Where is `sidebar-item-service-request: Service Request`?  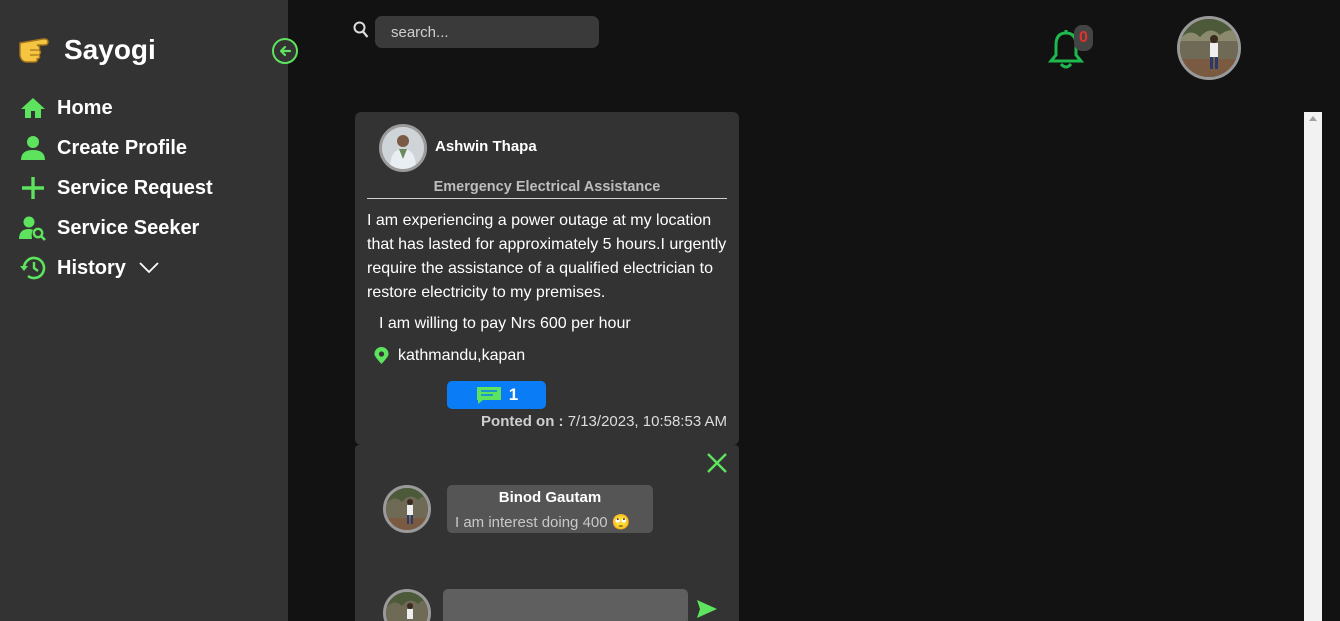 sidebar-item-service-request: Service Request is located at coordinates (115, 188).